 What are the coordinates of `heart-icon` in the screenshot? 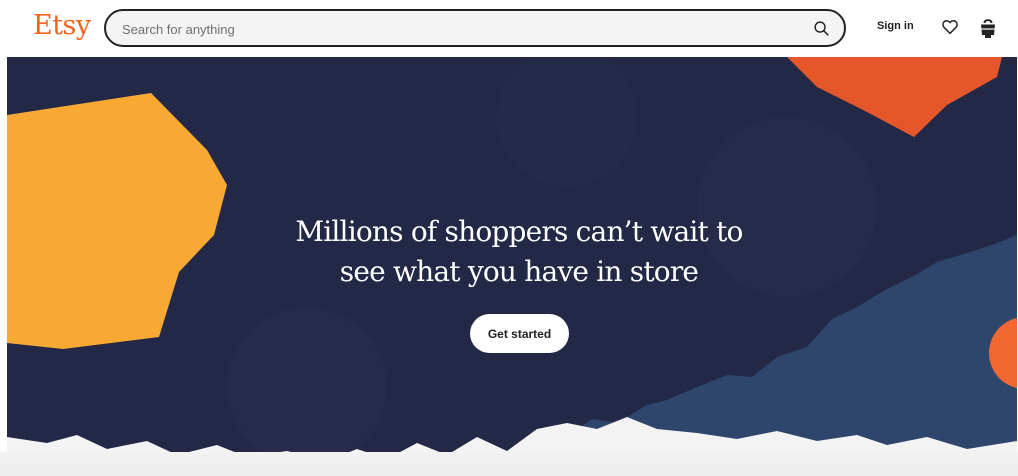 It's located at (950, 27).